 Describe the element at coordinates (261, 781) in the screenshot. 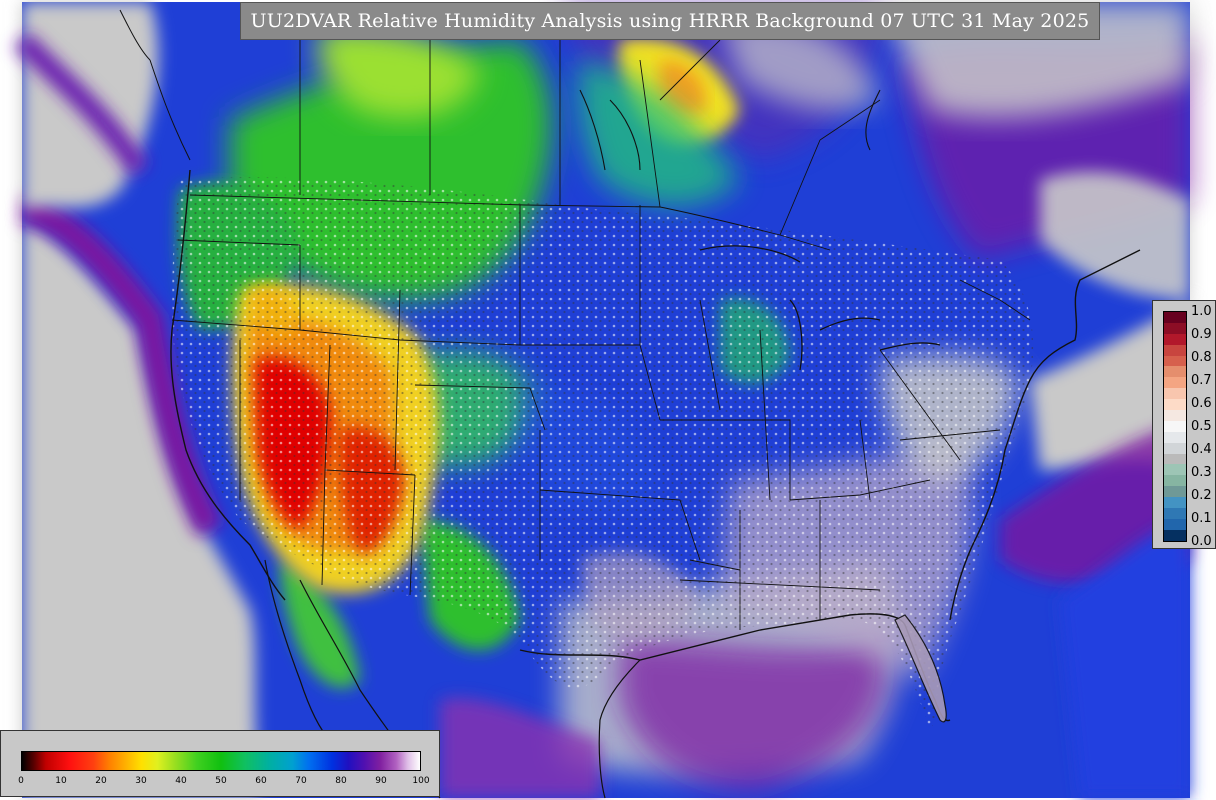

I see `colorbar-tick: 60` at that location.